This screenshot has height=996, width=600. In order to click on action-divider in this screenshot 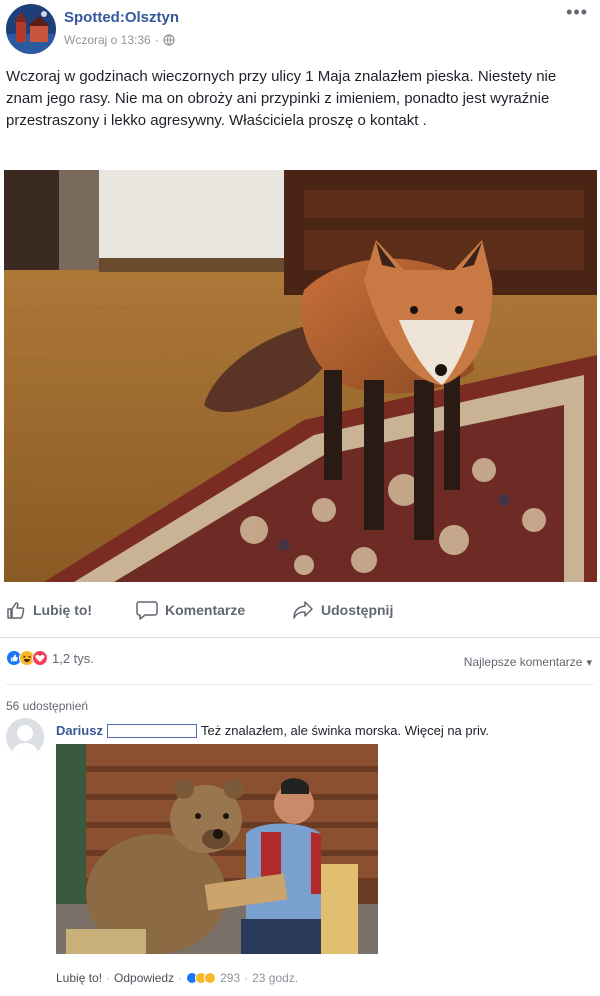, I will do `click(300, 637)`.